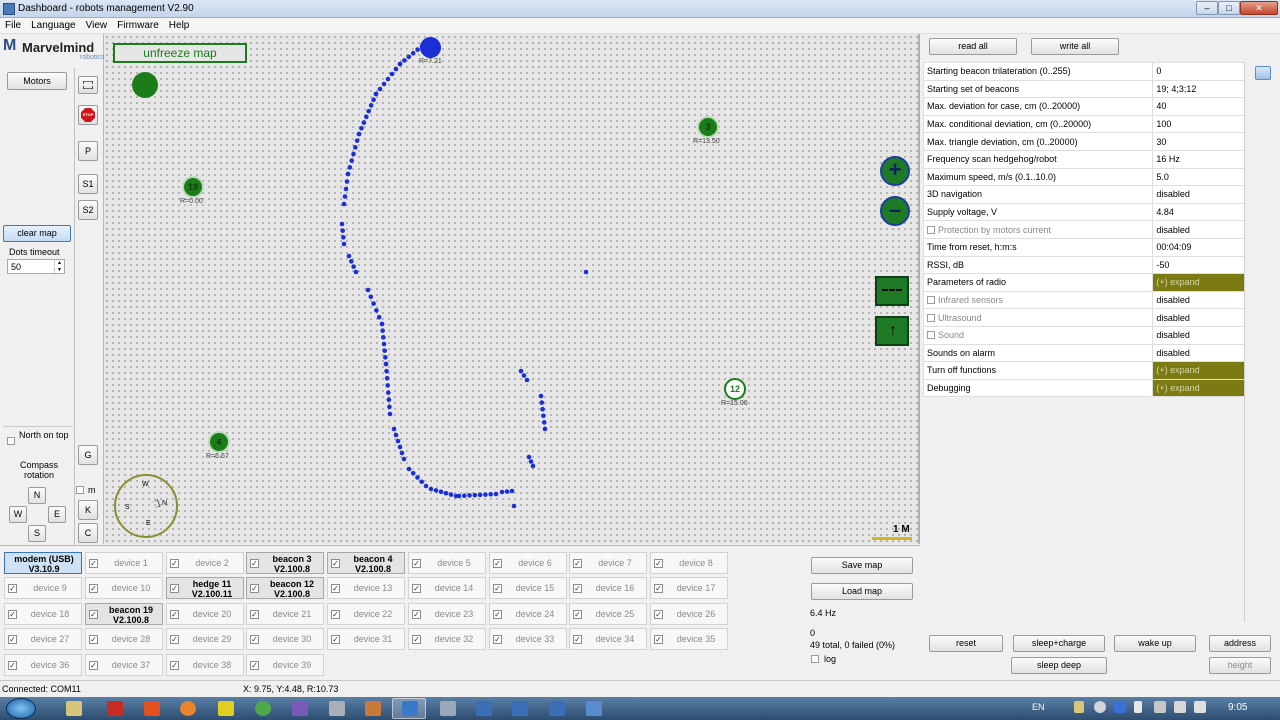  I want to click on device-slot: ✓ device 8, so click(689, 563).